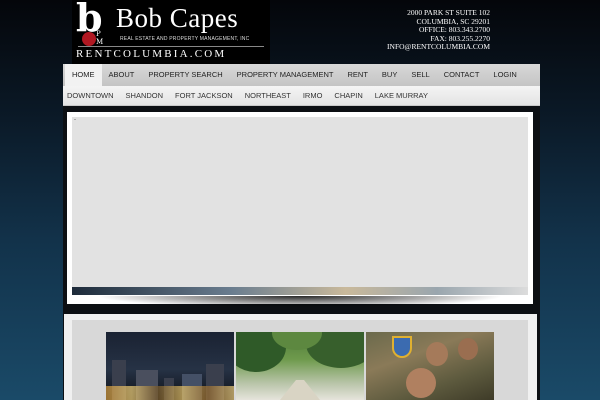  I want to click on logo-title: Bob Capes, so click(177, 18).